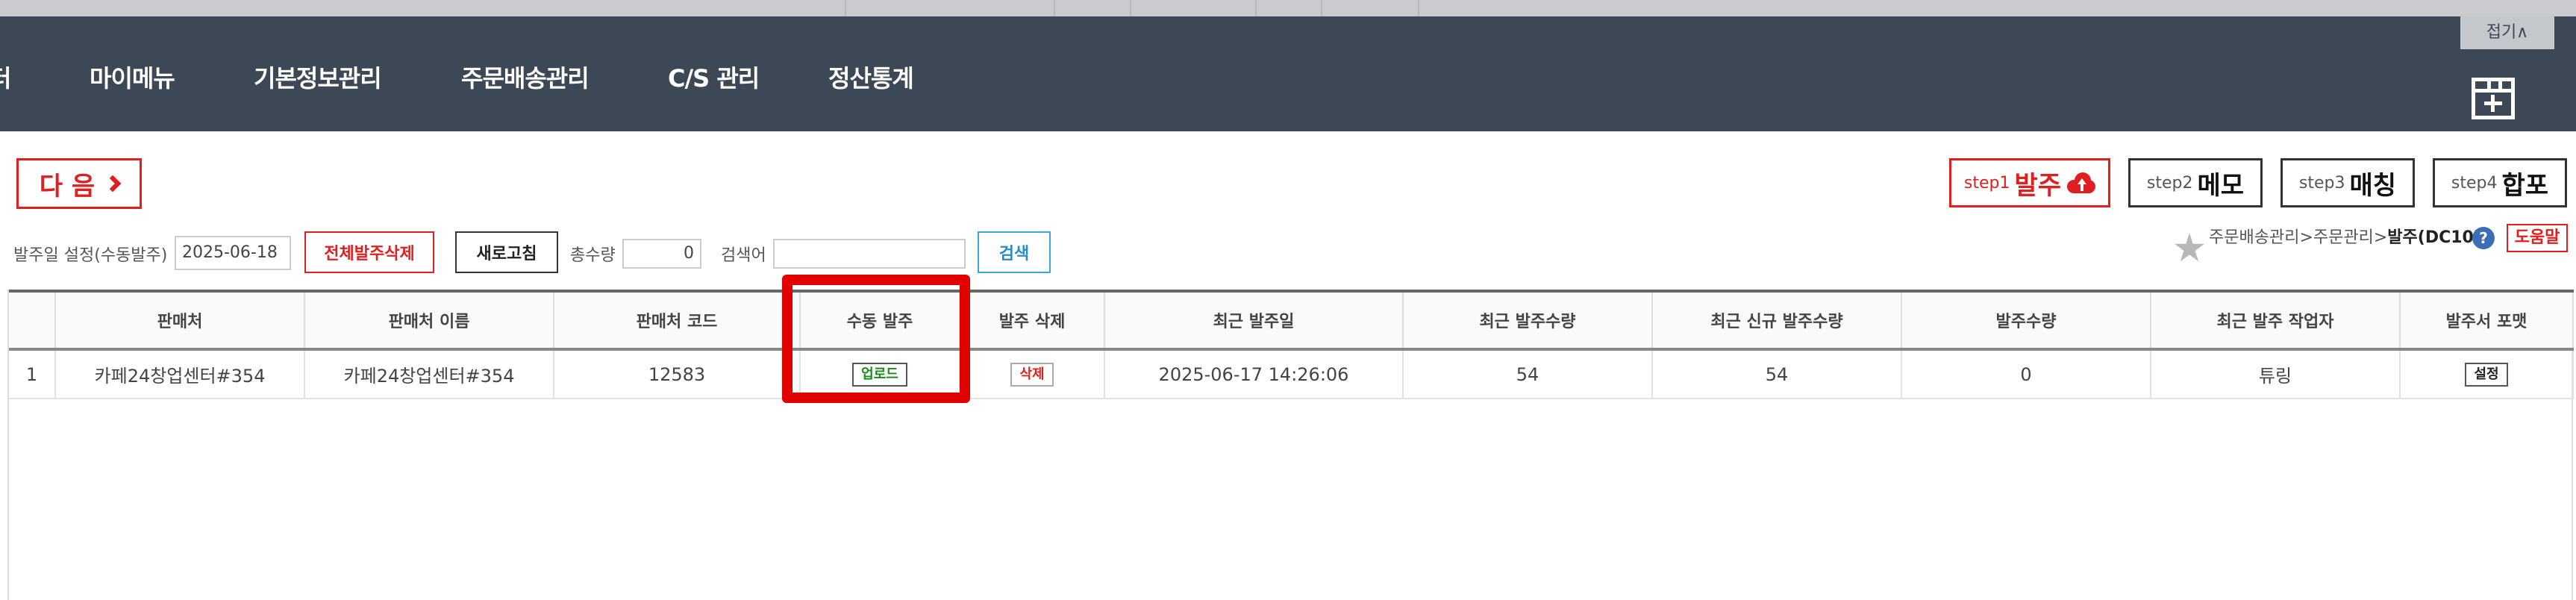 This screenshot has height=600, width=2576. What do you see at coordinates (2507, 33) in the screenshot?
I see `fold-button: 접기∧` at bounding box center [2507, 33].